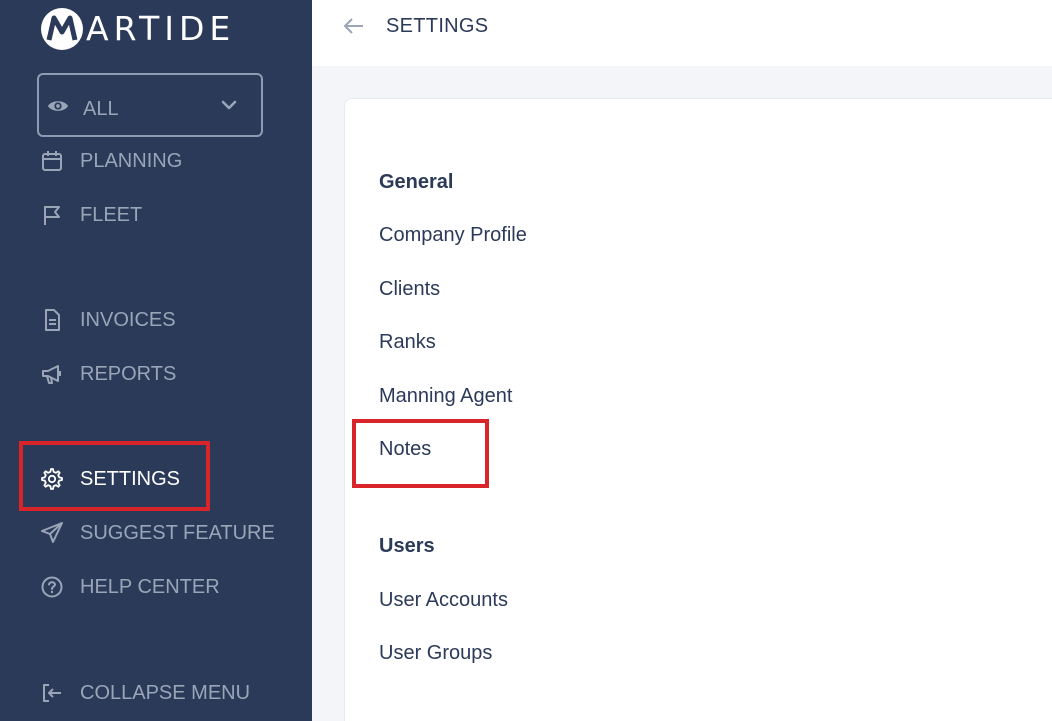 The image size is (1052, 721). Describe the element at coordinates (229, 105) in the screenshot. I see `chevron-down-icon` at that location.